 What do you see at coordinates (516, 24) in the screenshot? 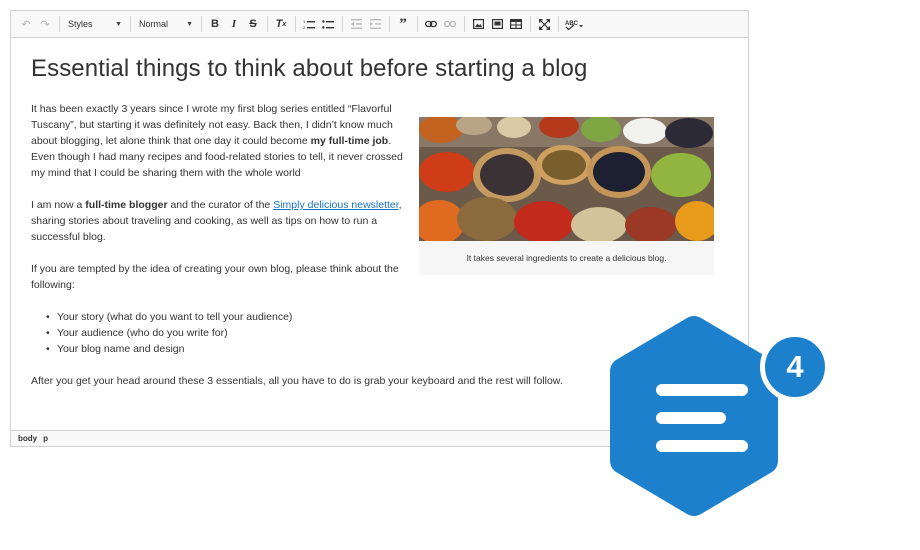
I see `table-icon` at bounding box center [516, 24].